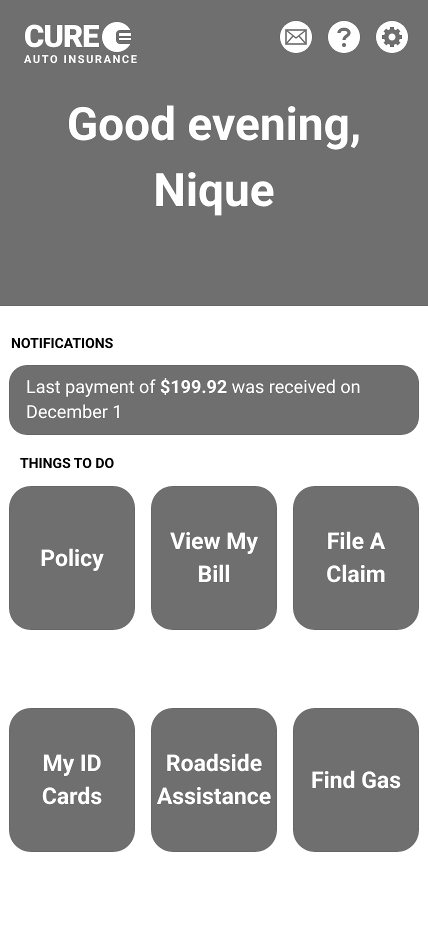 This screenshot has height=926, width=428. Describe the element at coordinates (296, 37) in the screenshot. I see `mail-icon` at that location.